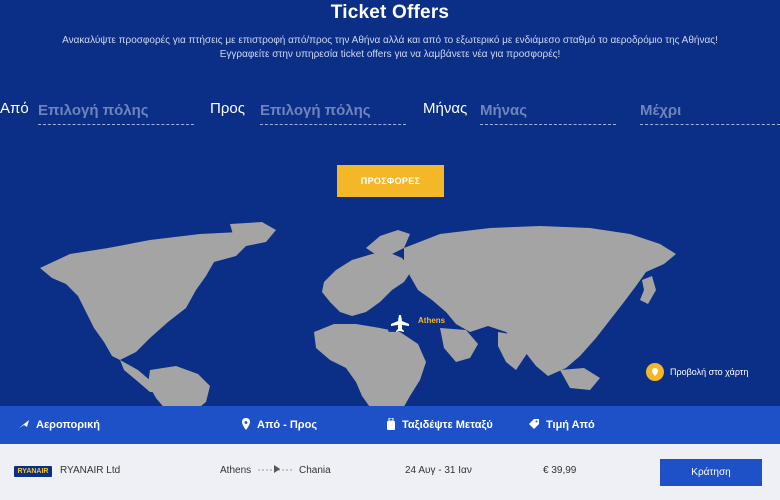 This screenshot has height=500, width=780. I want to click on column-route-label: Από - Προς, so click(287, 425).